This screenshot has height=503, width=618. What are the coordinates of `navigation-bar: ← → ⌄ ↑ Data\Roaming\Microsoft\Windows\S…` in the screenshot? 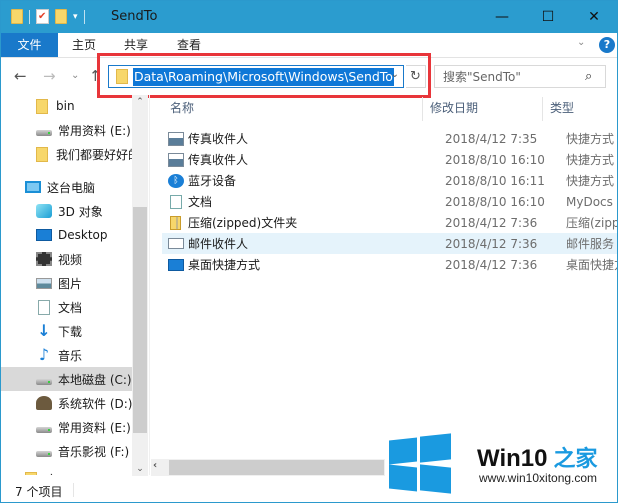 It's located at (309, 77).